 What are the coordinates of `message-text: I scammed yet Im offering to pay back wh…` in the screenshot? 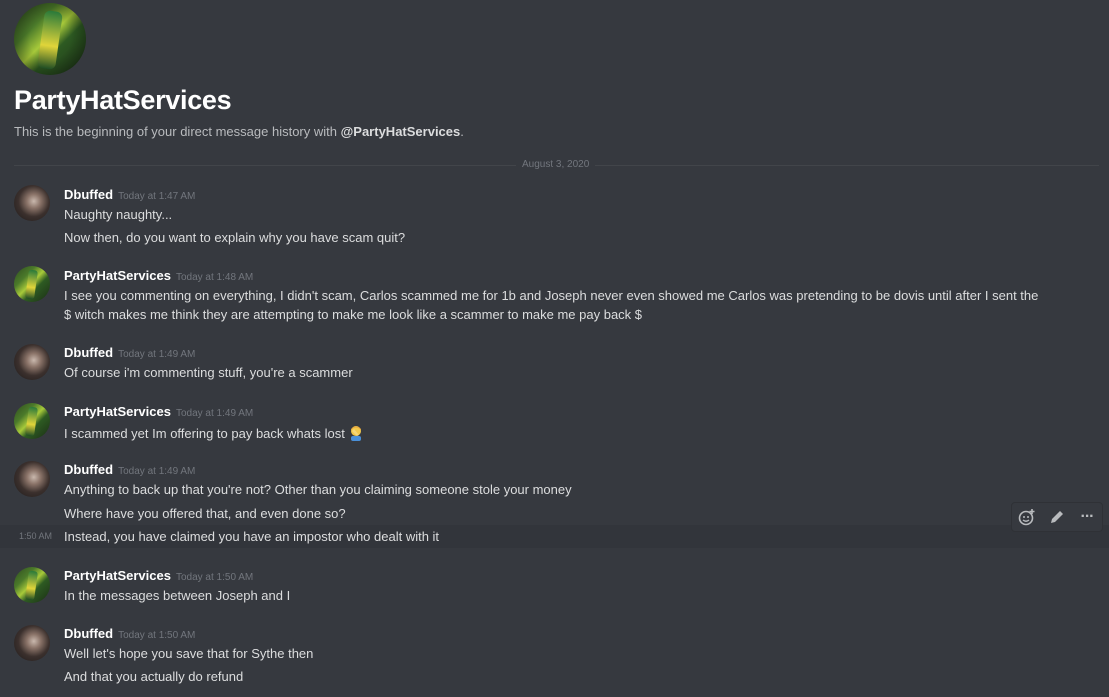 It's located at (214, 433).